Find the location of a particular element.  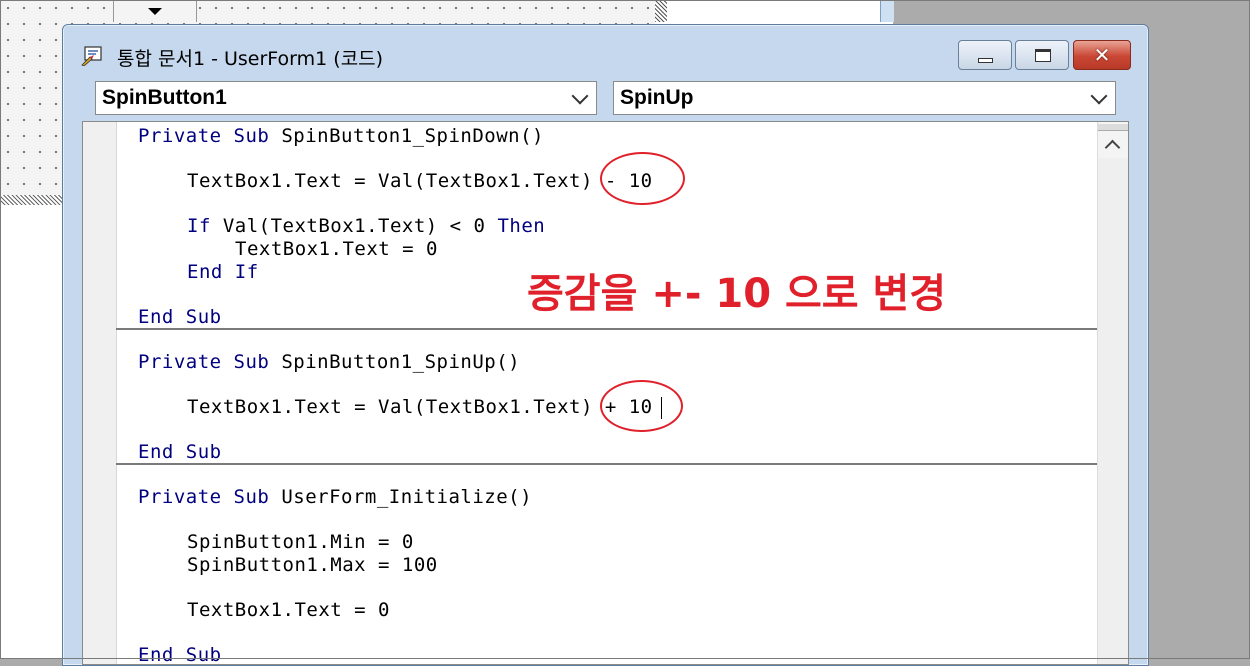

vba-code-icon is located at coordinates (91, 56).